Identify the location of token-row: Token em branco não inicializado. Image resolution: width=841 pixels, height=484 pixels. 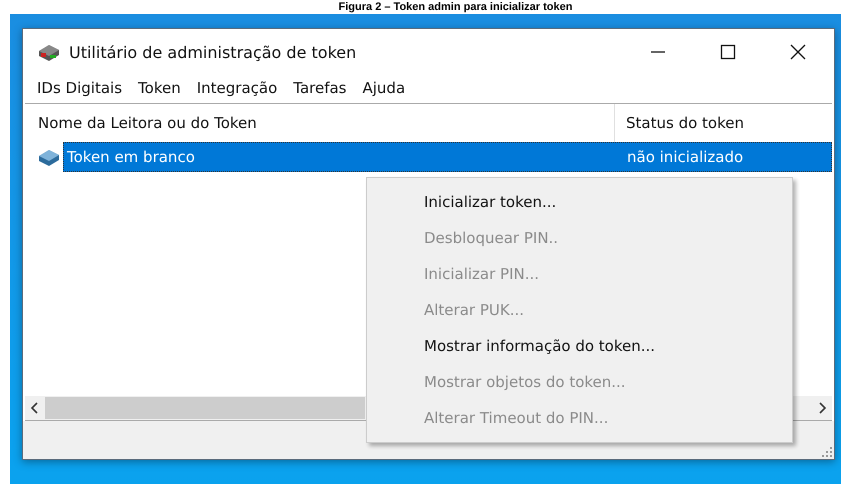
(447, 157).